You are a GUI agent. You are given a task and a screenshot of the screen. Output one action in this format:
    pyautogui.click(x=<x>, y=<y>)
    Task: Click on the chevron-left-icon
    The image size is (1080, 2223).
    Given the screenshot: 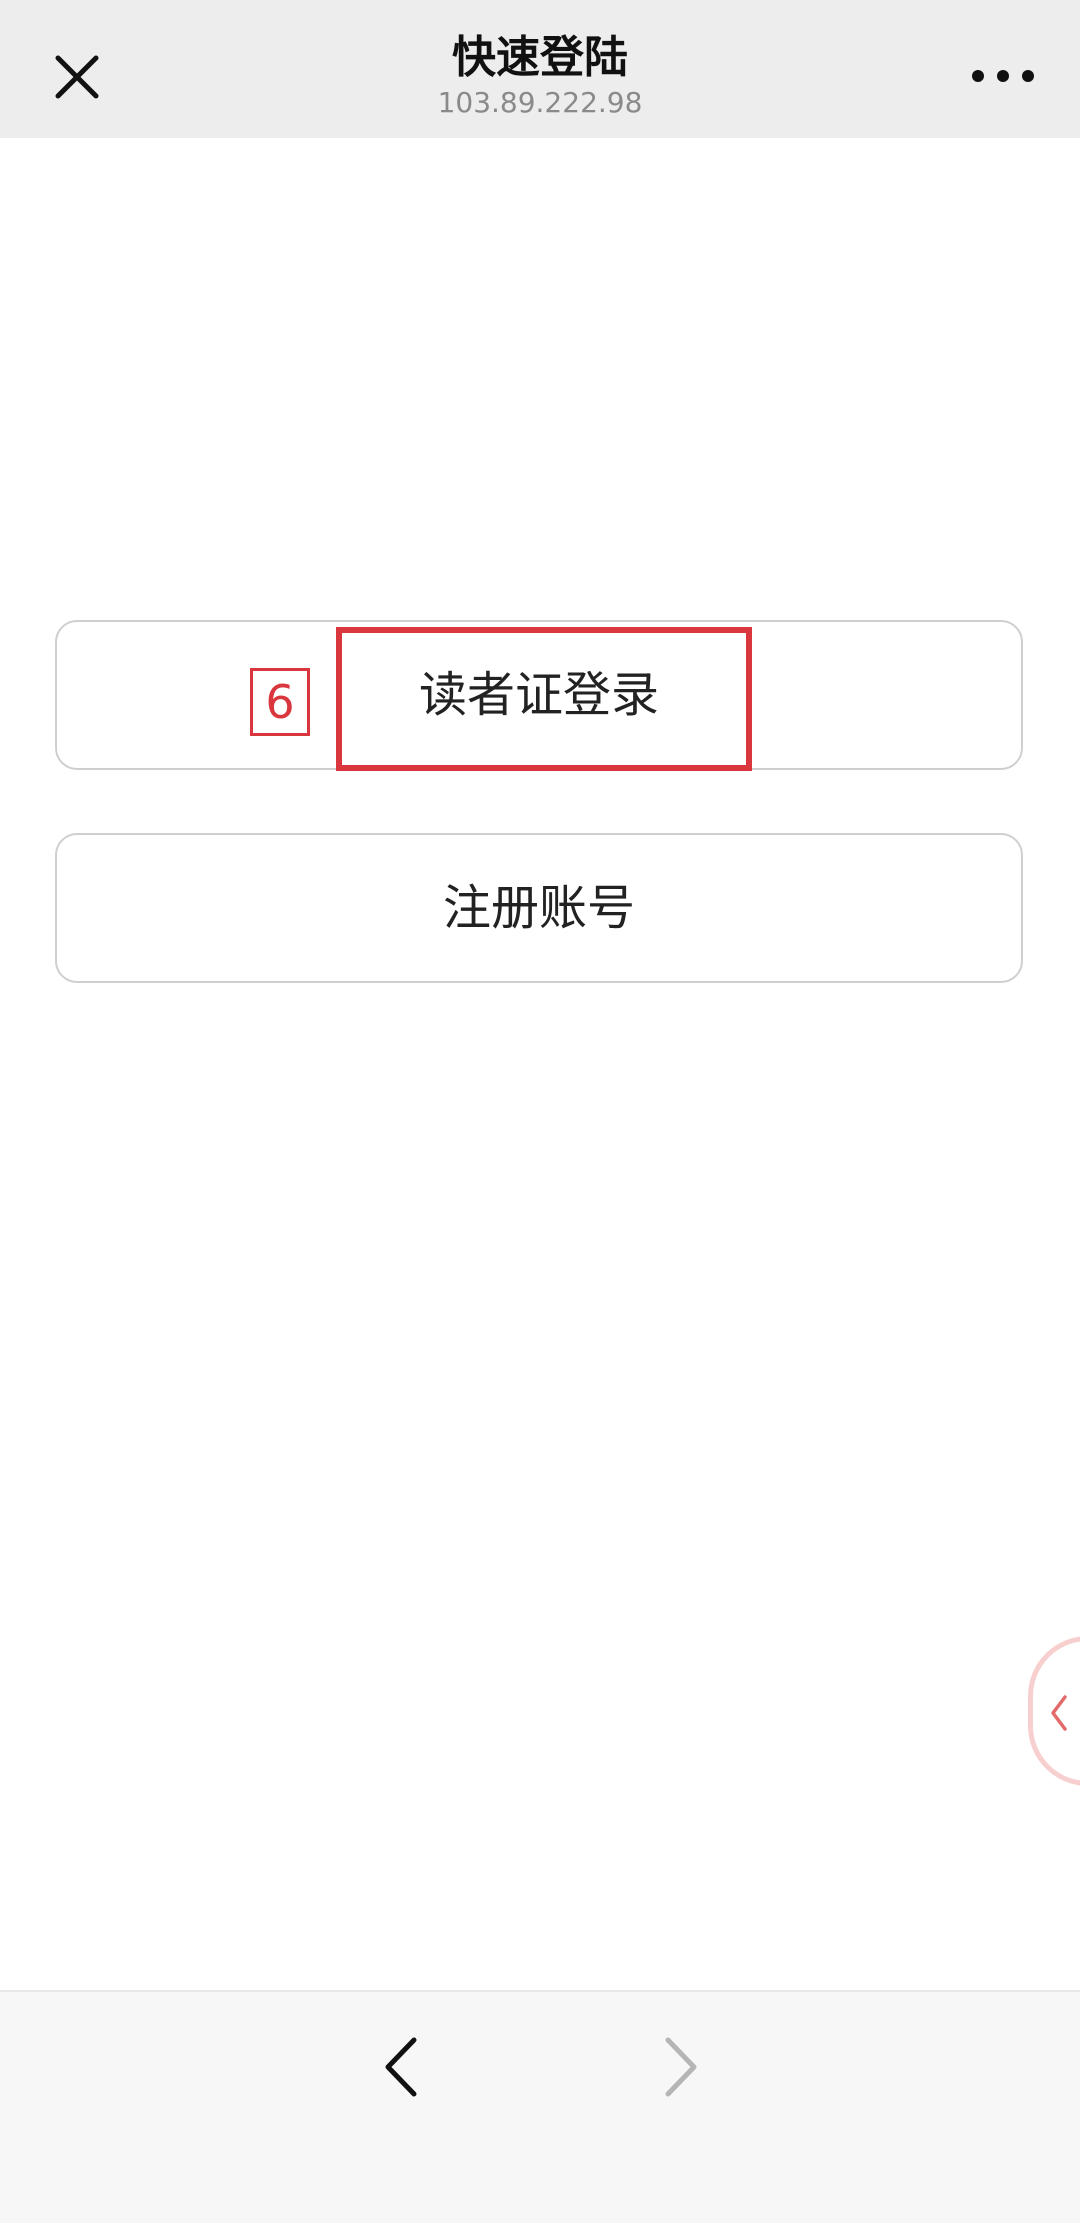 What is the action you would take?
    pyautogui.click(x=1059, y=1713)
    